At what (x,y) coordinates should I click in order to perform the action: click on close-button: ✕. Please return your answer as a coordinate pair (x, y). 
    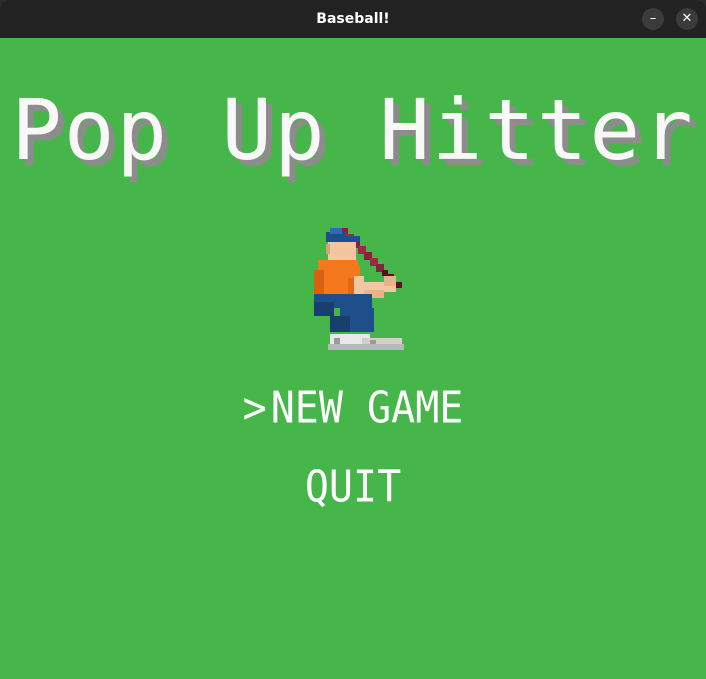
    Looking at the image, I should click on (687, 19).